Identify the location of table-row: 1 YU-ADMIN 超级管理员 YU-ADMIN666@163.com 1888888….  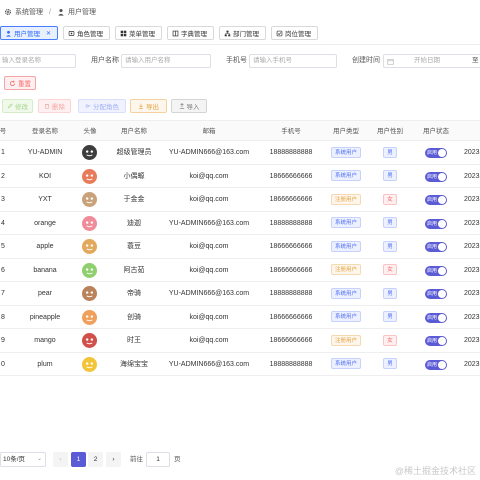
(240, 153).